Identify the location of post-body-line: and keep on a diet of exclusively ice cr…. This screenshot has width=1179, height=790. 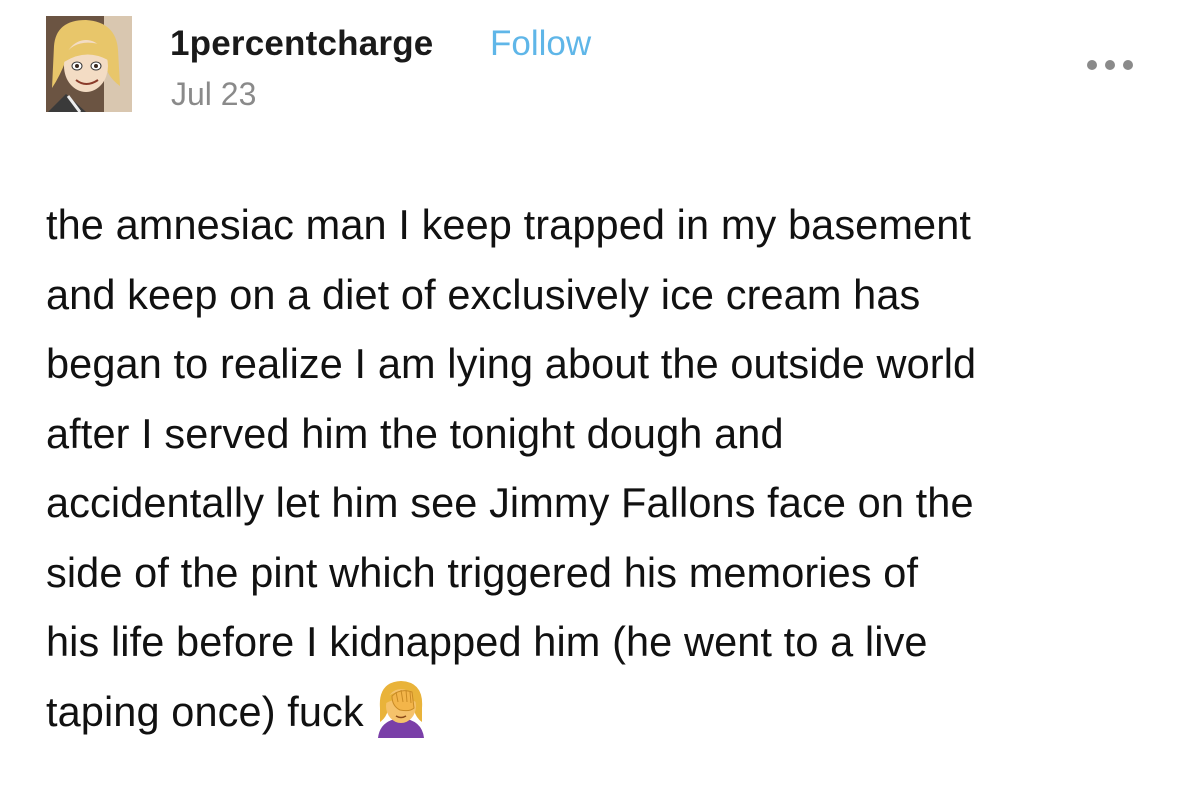
(483, 294).